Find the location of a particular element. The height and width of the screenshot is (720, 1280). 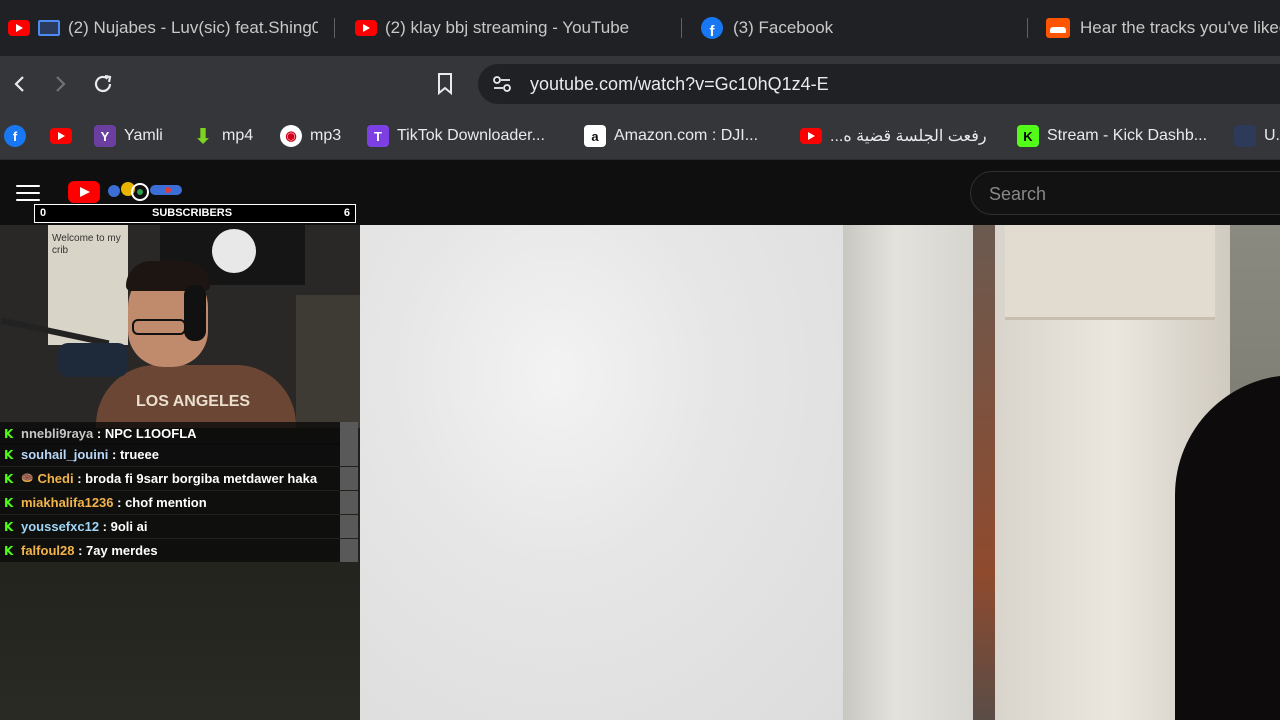

facebook-icon: f is located at coordinates (712, 28).